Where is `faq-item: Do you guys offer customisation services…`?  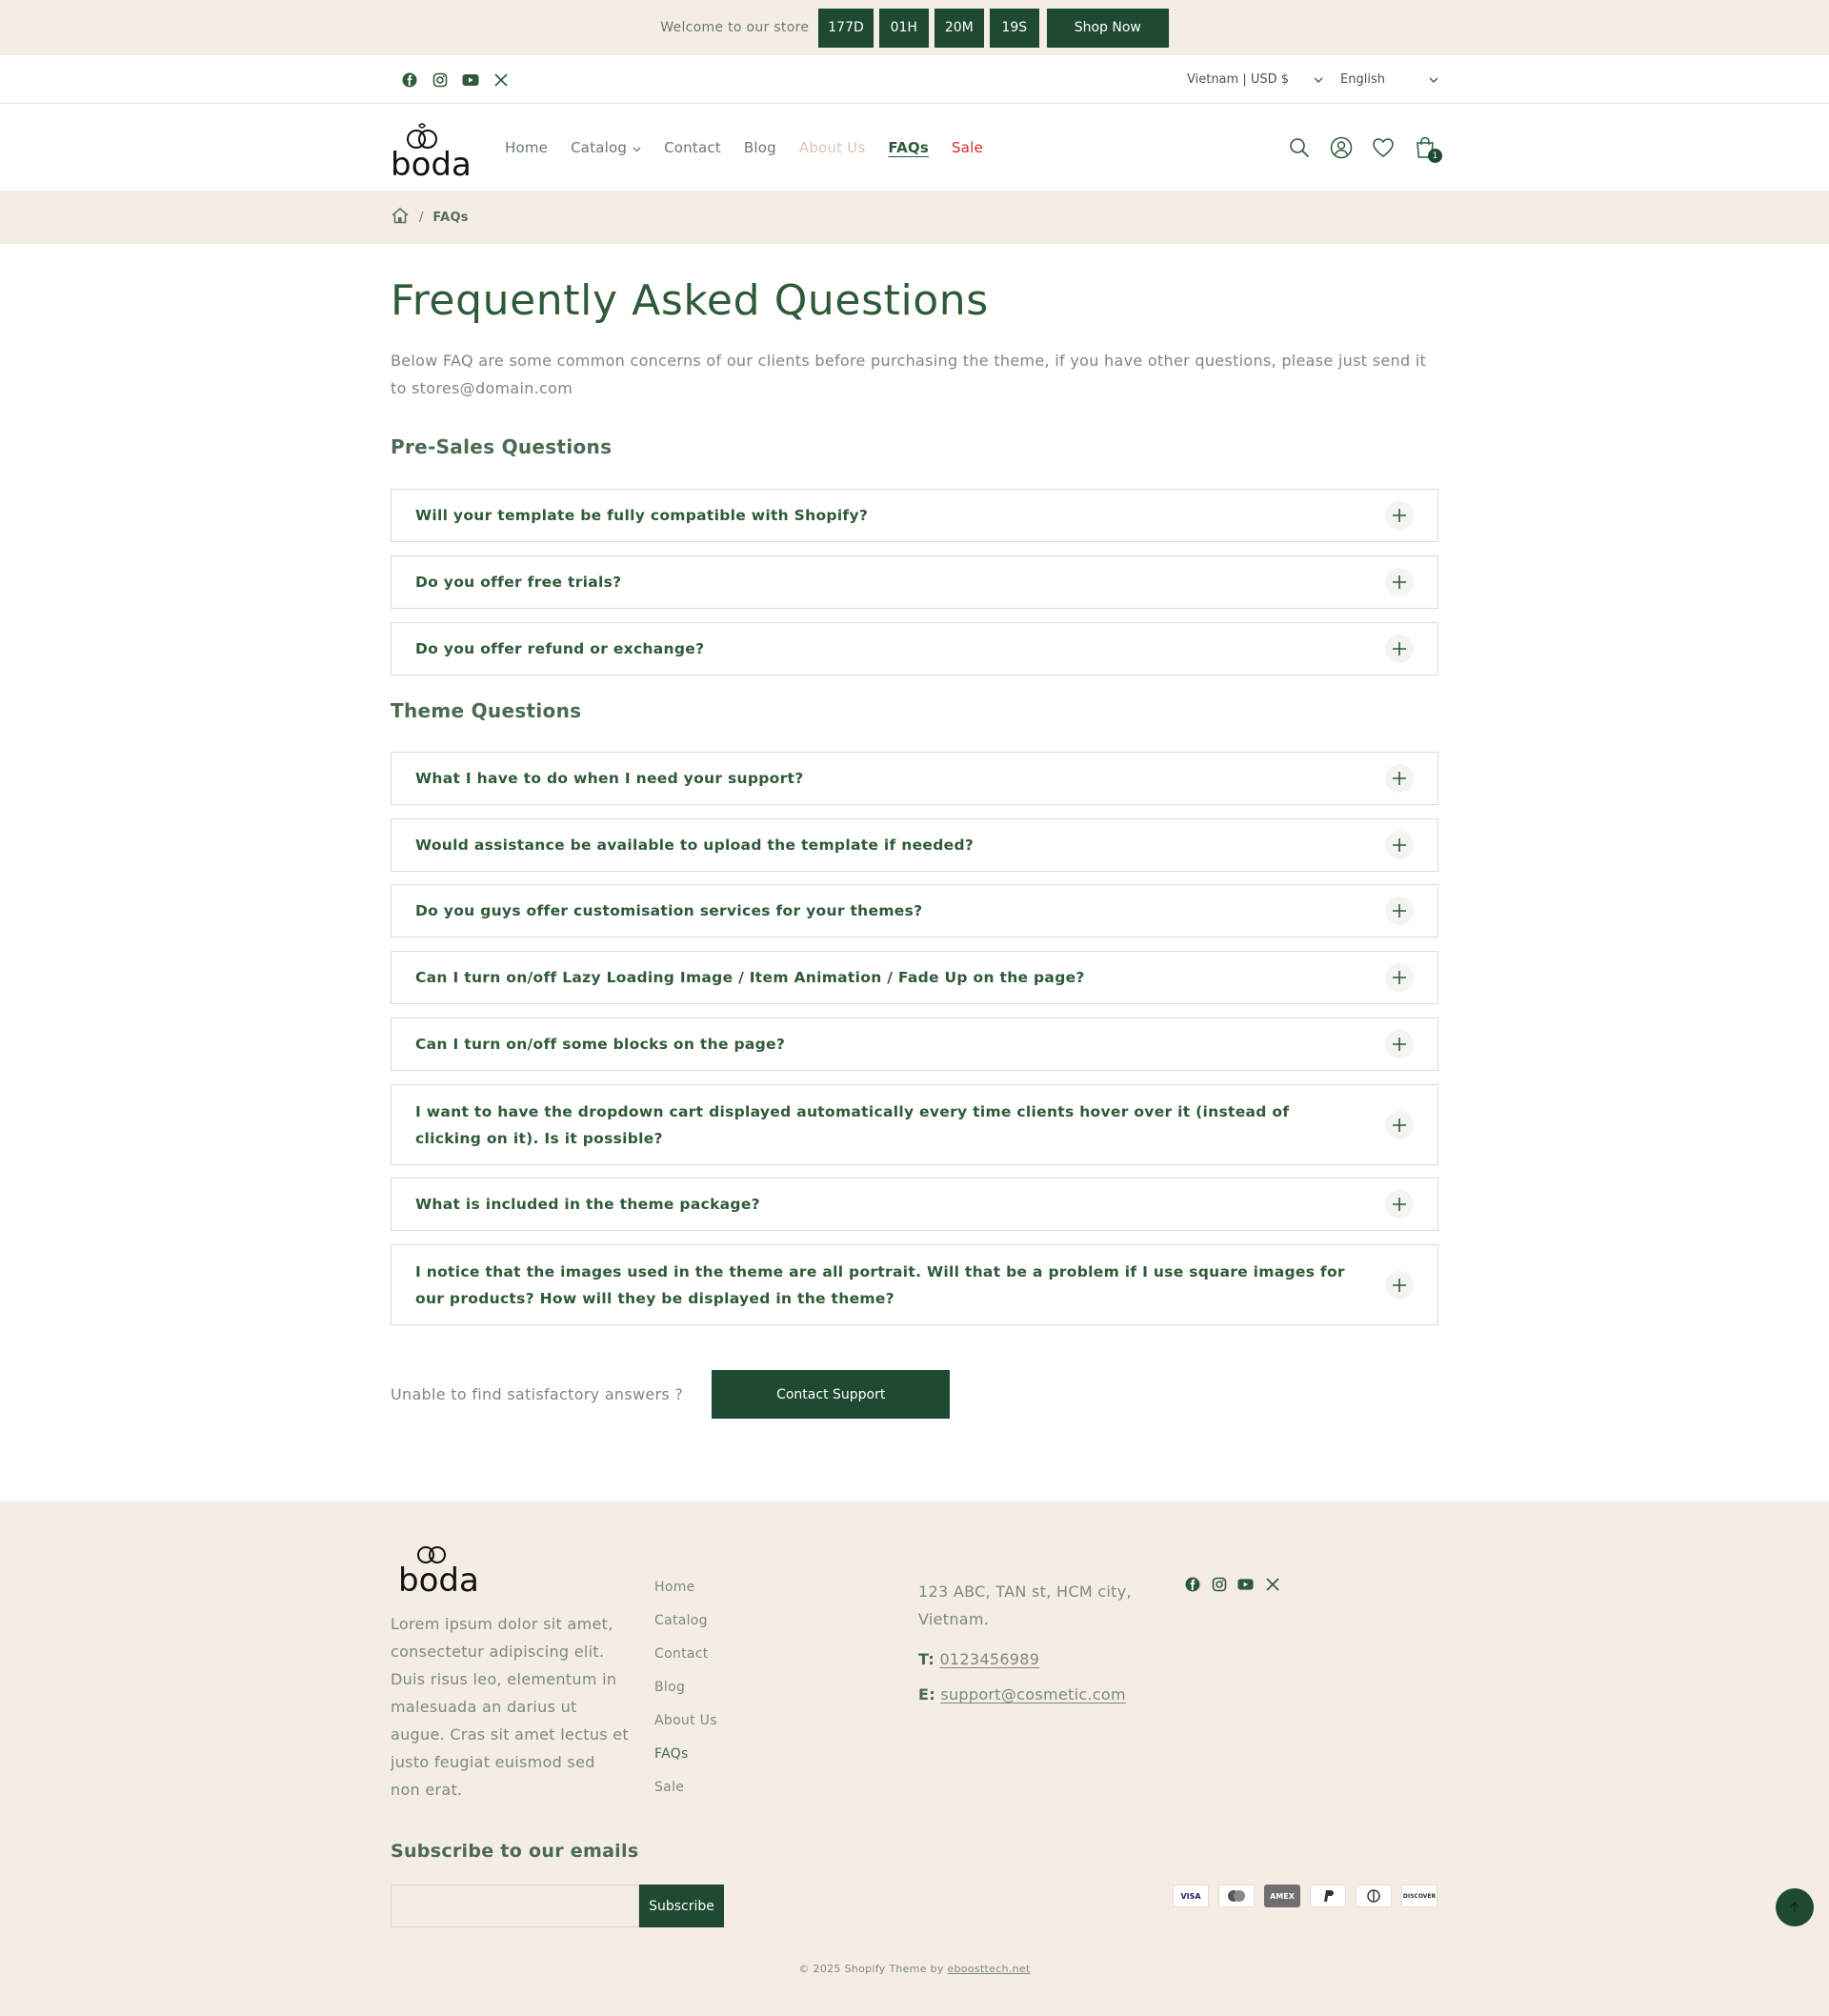
faq-item: Do you guys offer customisation services… is located at coordinates (914, 910).